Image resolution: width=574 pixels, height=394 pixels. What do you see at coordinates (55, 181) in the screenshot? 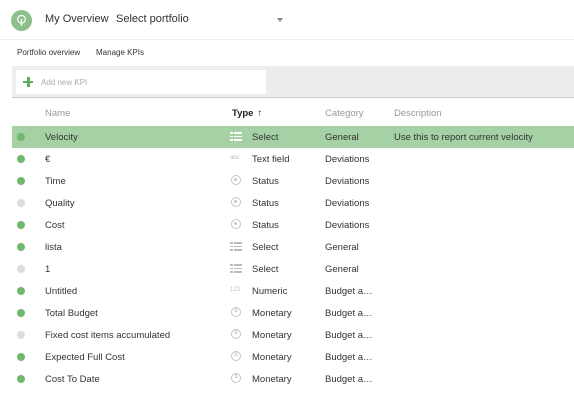
I see `kpi-name: Time` at bounding box center [55, 181].